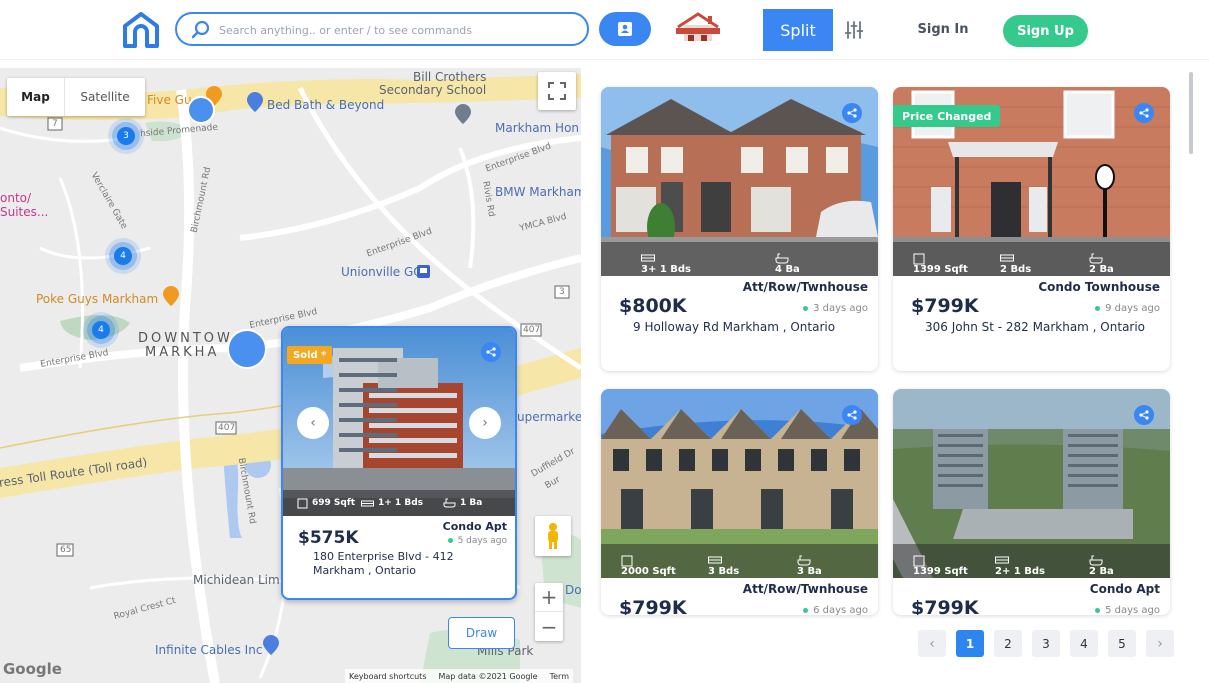 The height and width of the screenshot is (683, 1209). I want to click on sign-up-button: Sign Up, so click(1045, 31).